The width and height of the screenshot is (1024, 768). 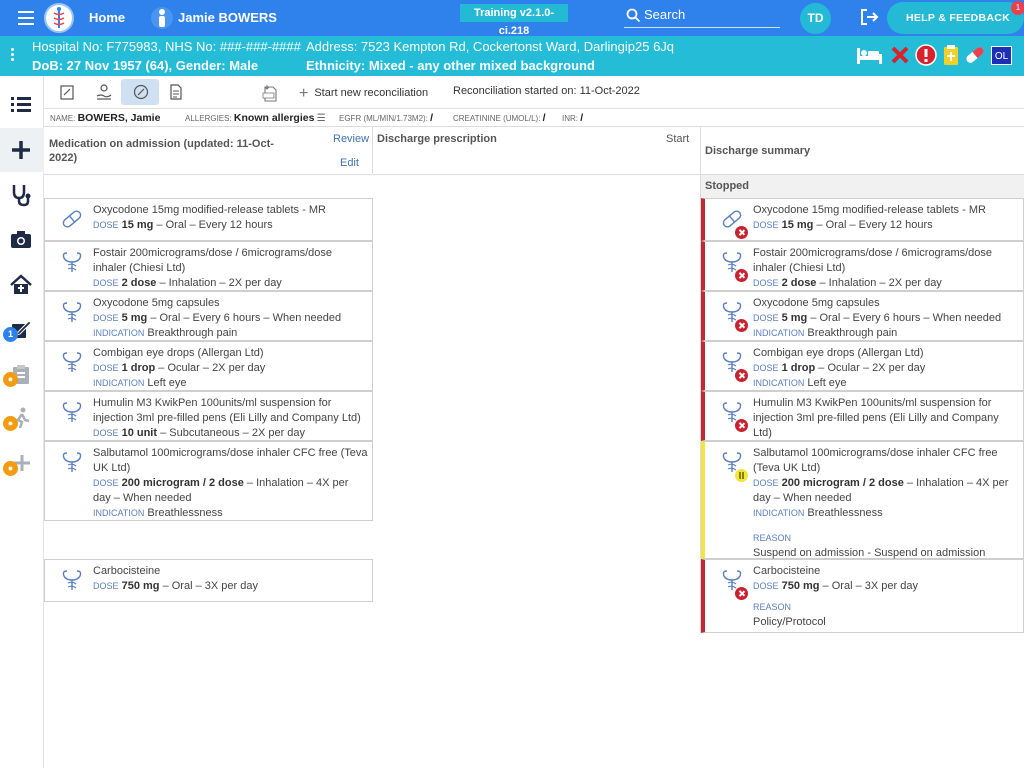 What do you see at coordinates (22, 240) in the screenshot?
I see `sidebar-item-camera` at bounding box center [22, 240].